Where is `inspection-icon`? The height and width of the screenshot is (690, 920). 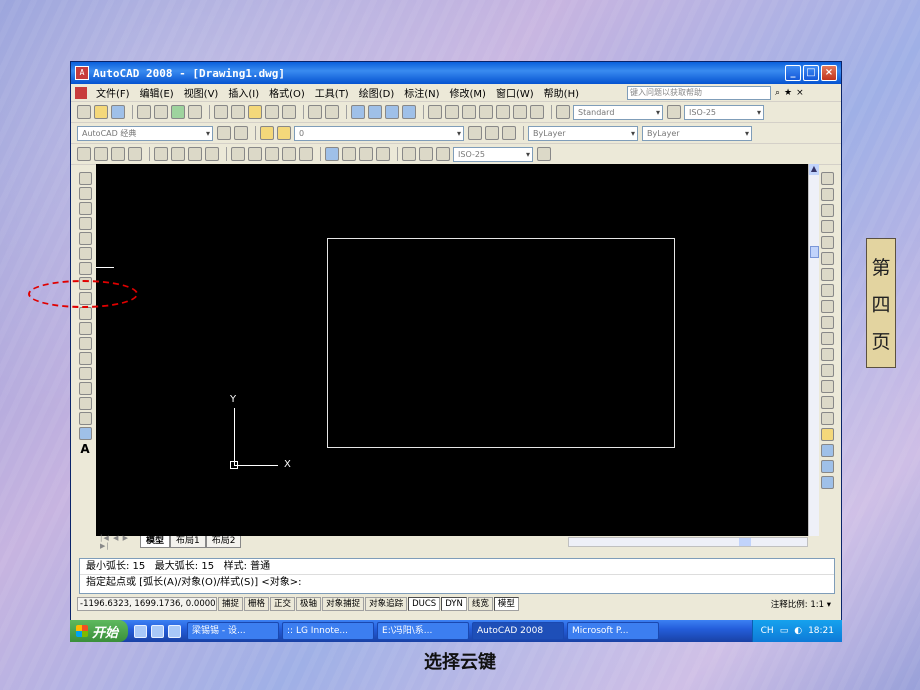
inspection-icon is located at coordinates (366, 154).